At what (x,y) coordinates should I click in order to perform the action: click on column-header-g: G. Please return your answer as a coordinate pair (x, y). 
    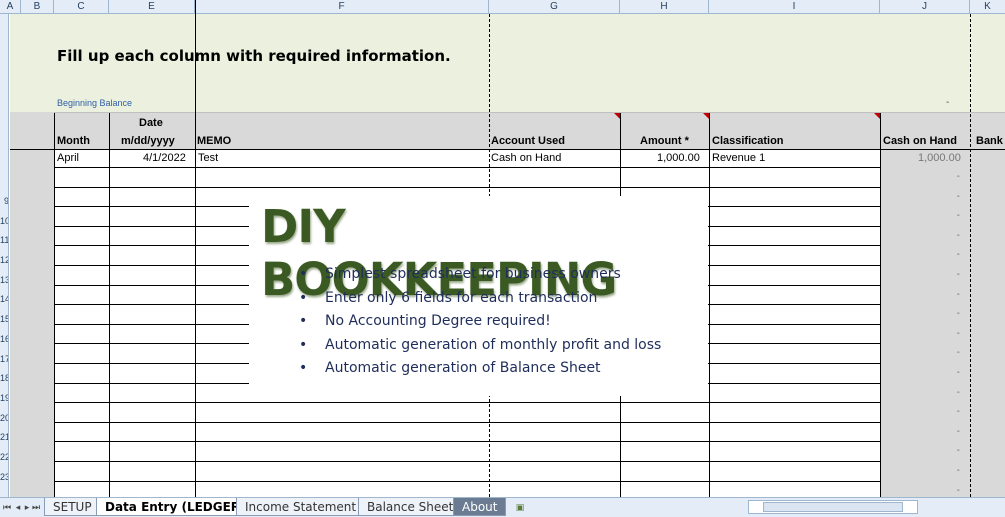
    Looking at the image, I should click on (554, 7).